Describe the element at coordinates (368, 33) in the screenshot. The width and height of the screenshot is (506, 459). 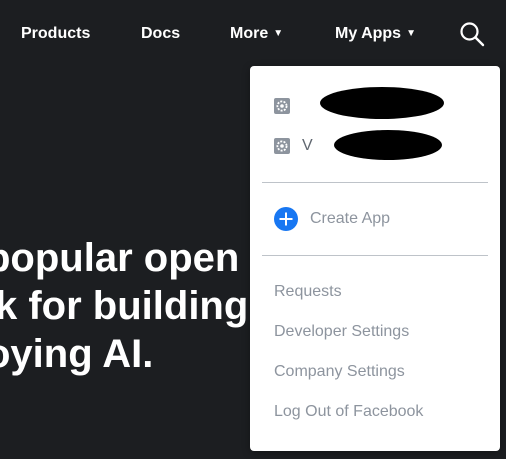
I see `nav-my-apps-label: My Apps` at that location.